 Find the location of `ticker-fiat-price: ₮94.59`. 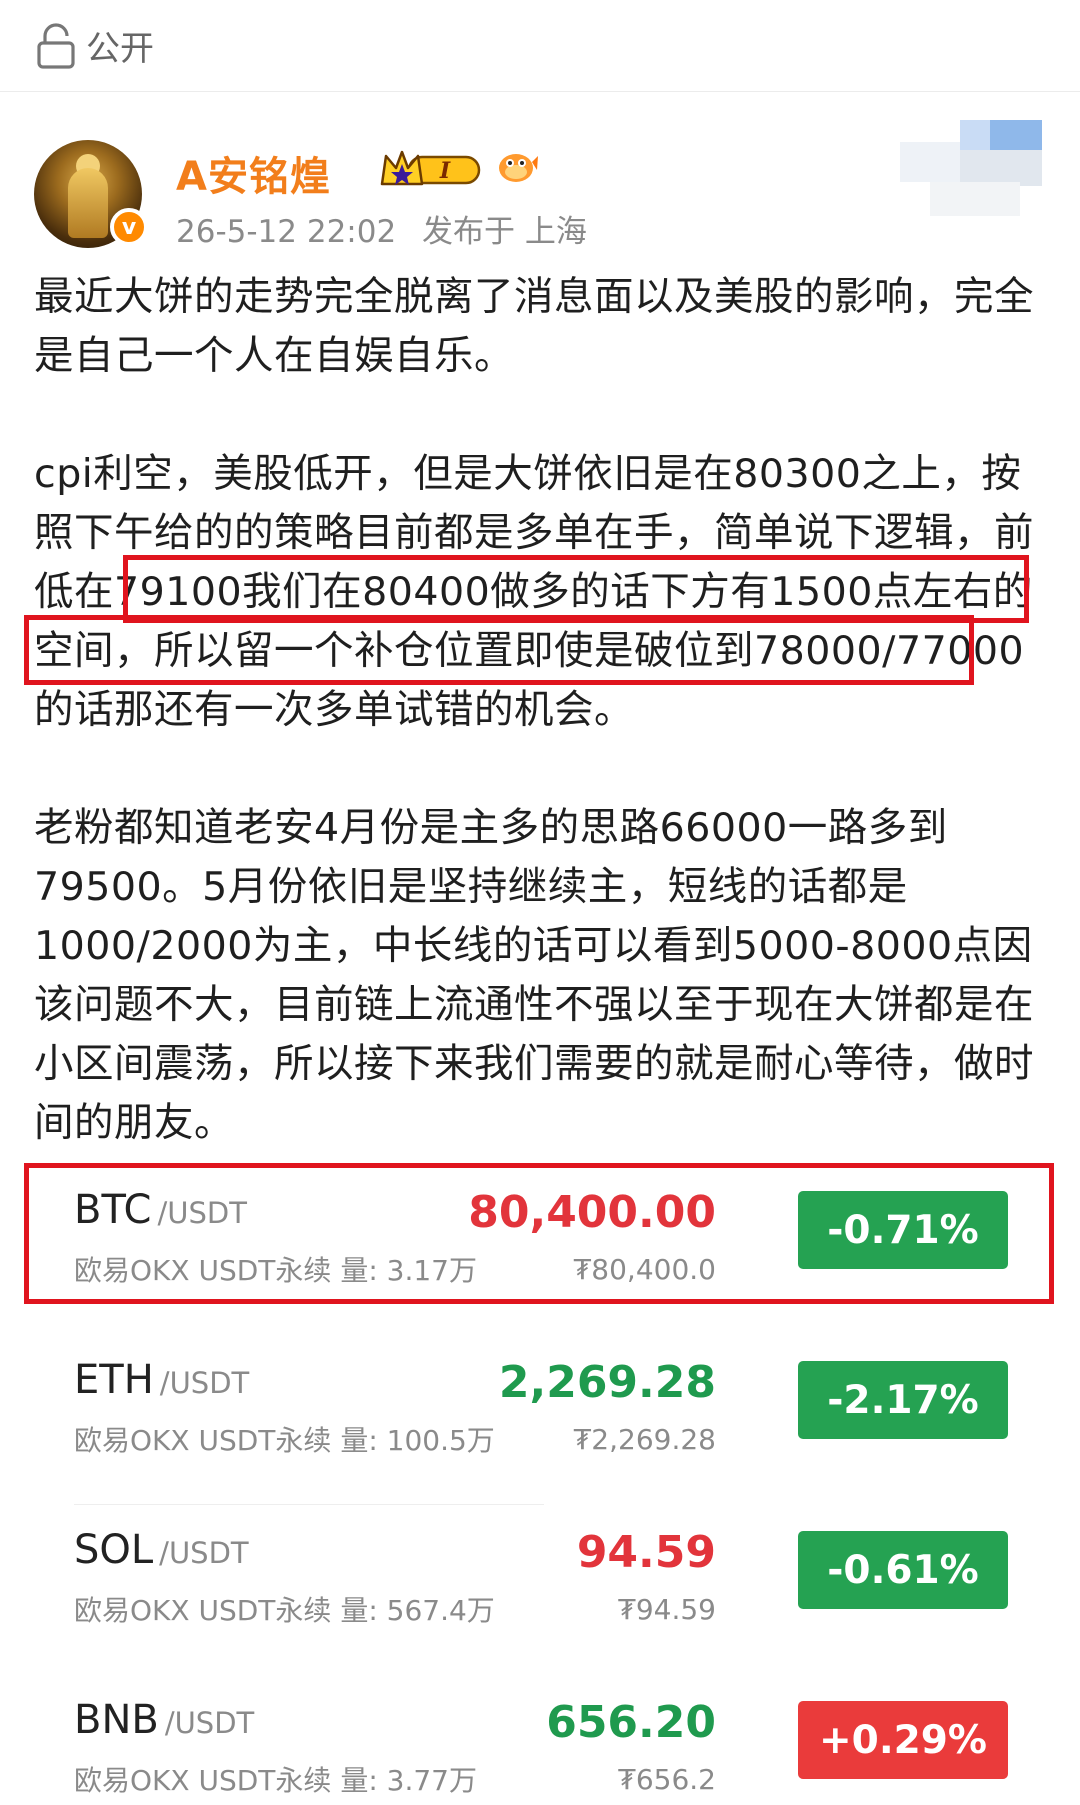

ticker-fiat-price: ₮94.59 is located at coordinates (667, 1609).